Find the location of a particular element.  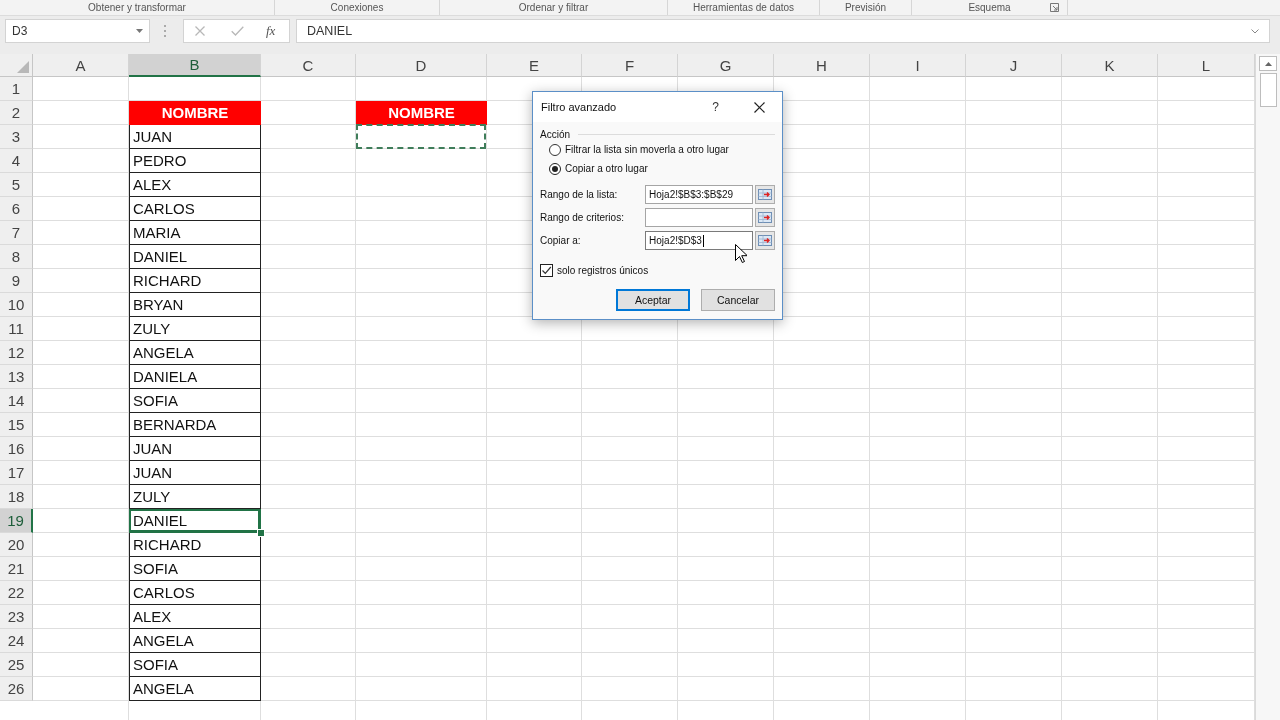

vertical-scrollbar is located at coordinates (1267, 387).